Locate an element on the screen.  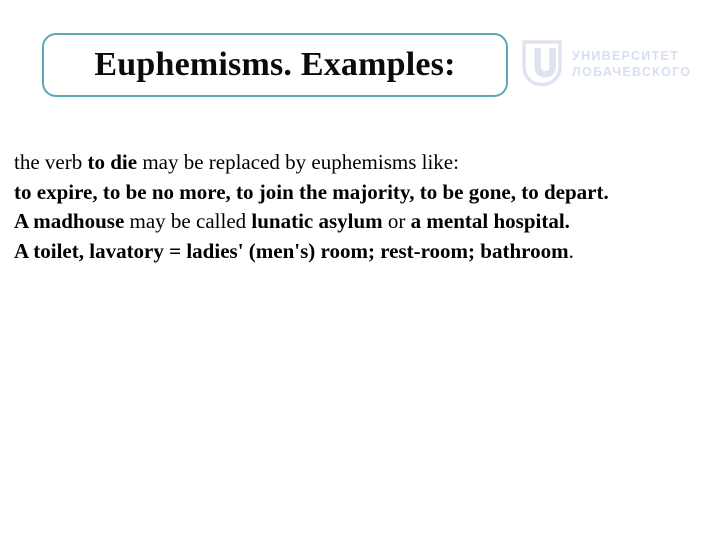
text-run: or is located at coordinates (396, 221).